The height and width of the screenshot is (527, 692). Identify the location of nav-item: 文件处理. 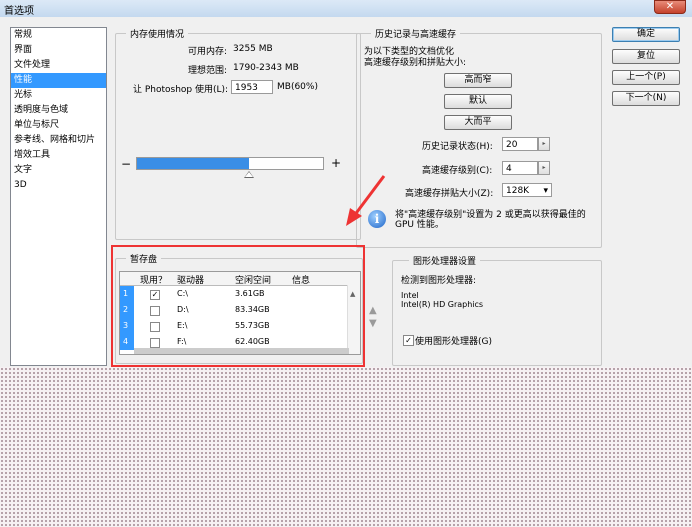
(58, 65).